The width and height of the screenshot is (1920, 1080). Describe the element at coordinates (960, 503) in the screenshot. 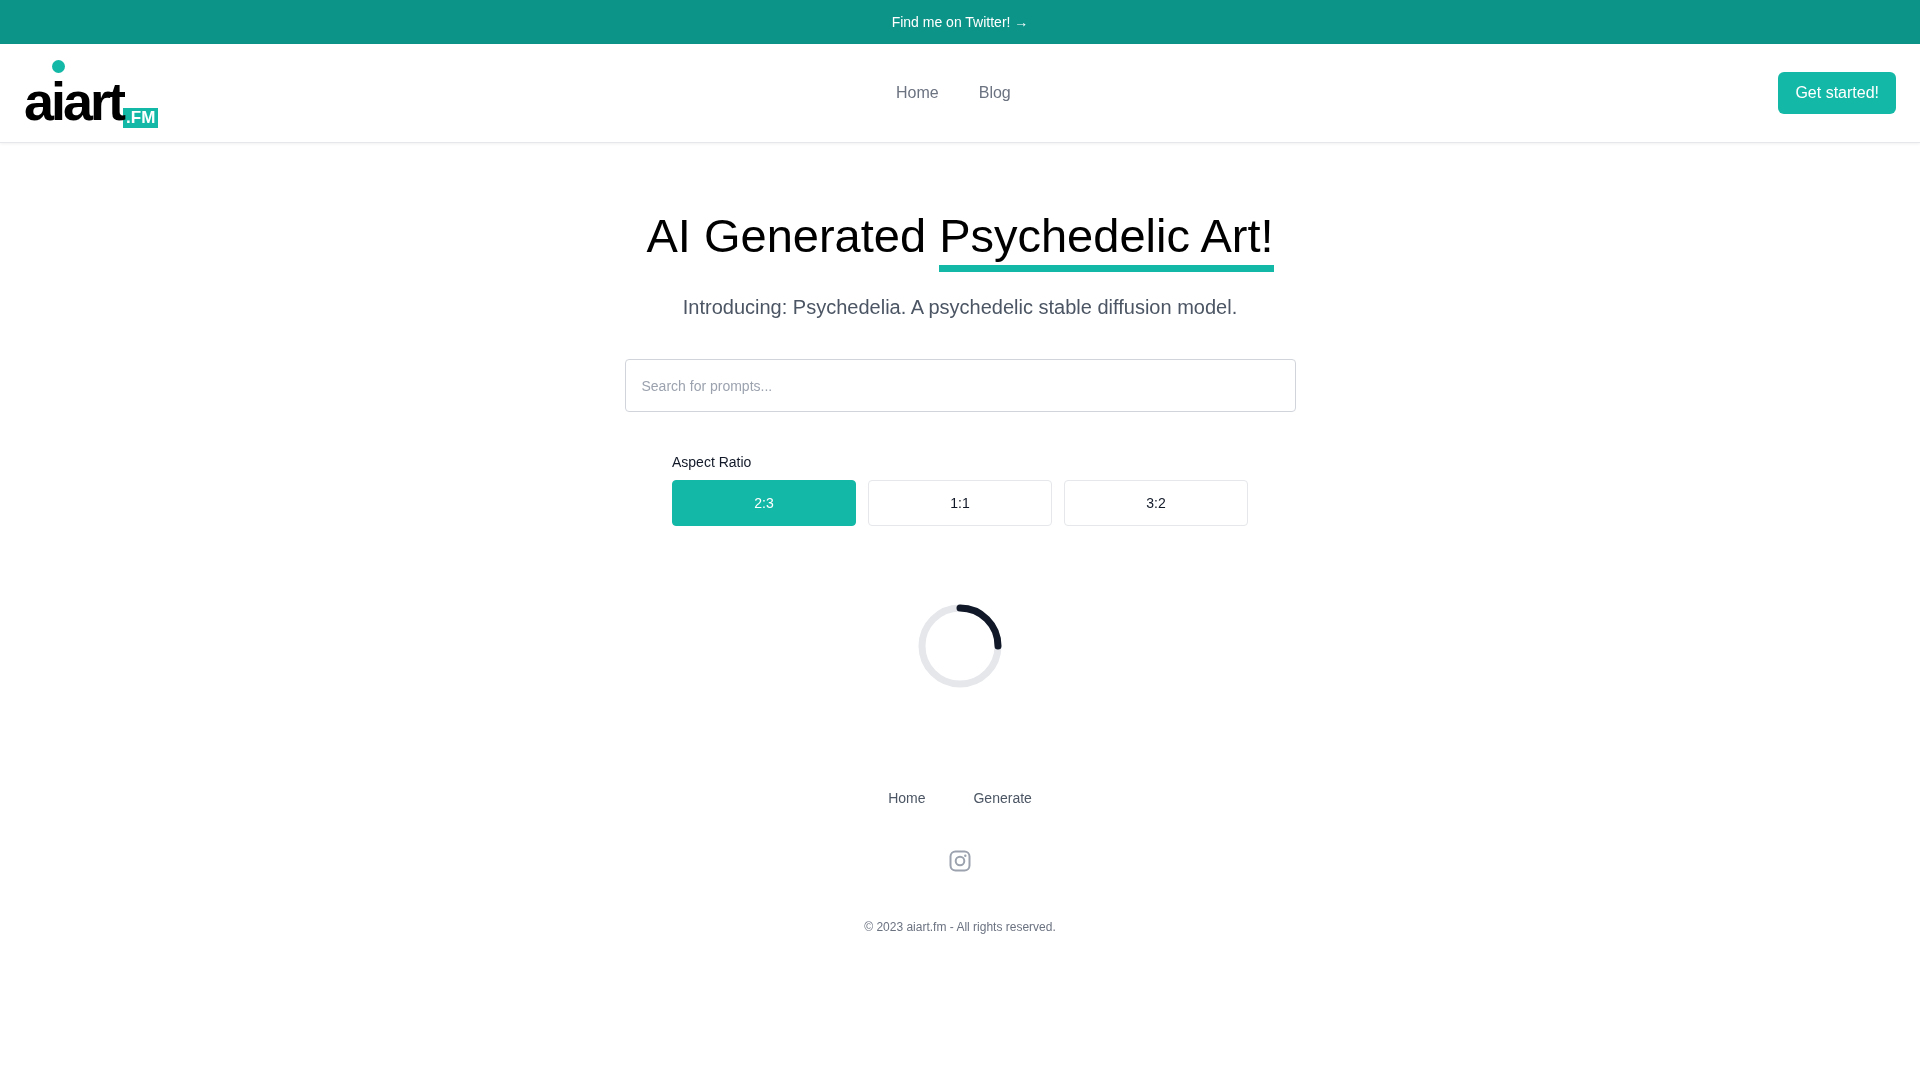

I see `aspect-ratio-option: 1:1` at that location.